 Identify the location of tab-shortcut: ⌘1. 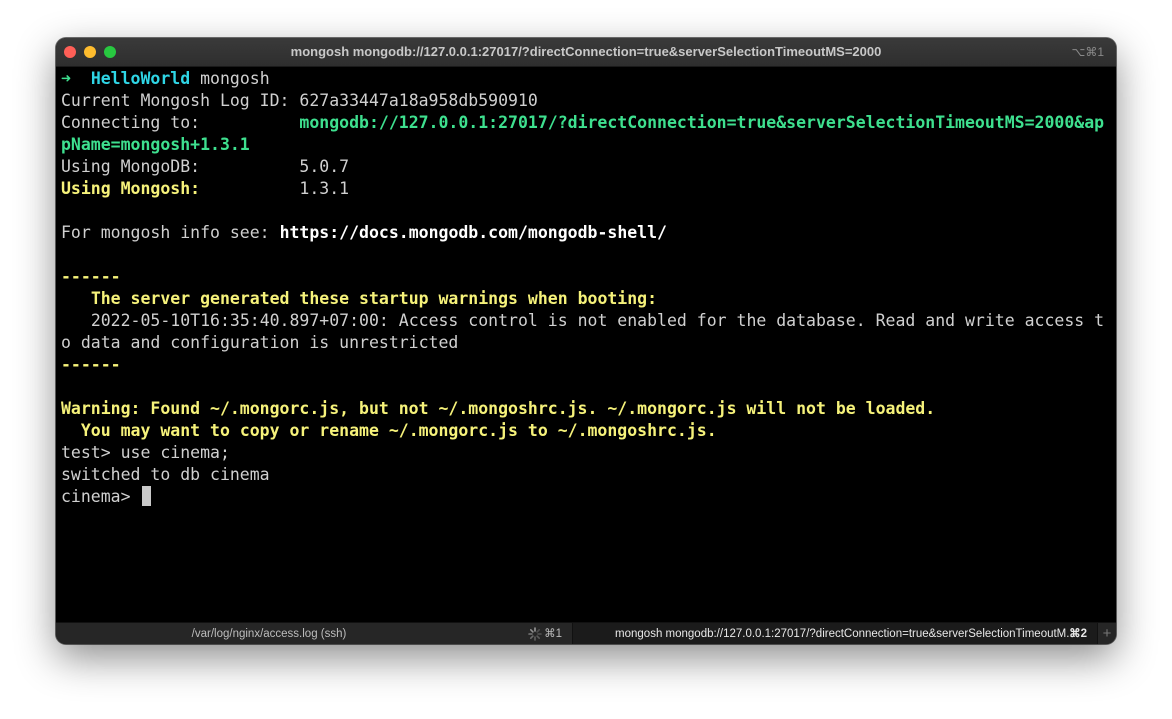
(553, 634).